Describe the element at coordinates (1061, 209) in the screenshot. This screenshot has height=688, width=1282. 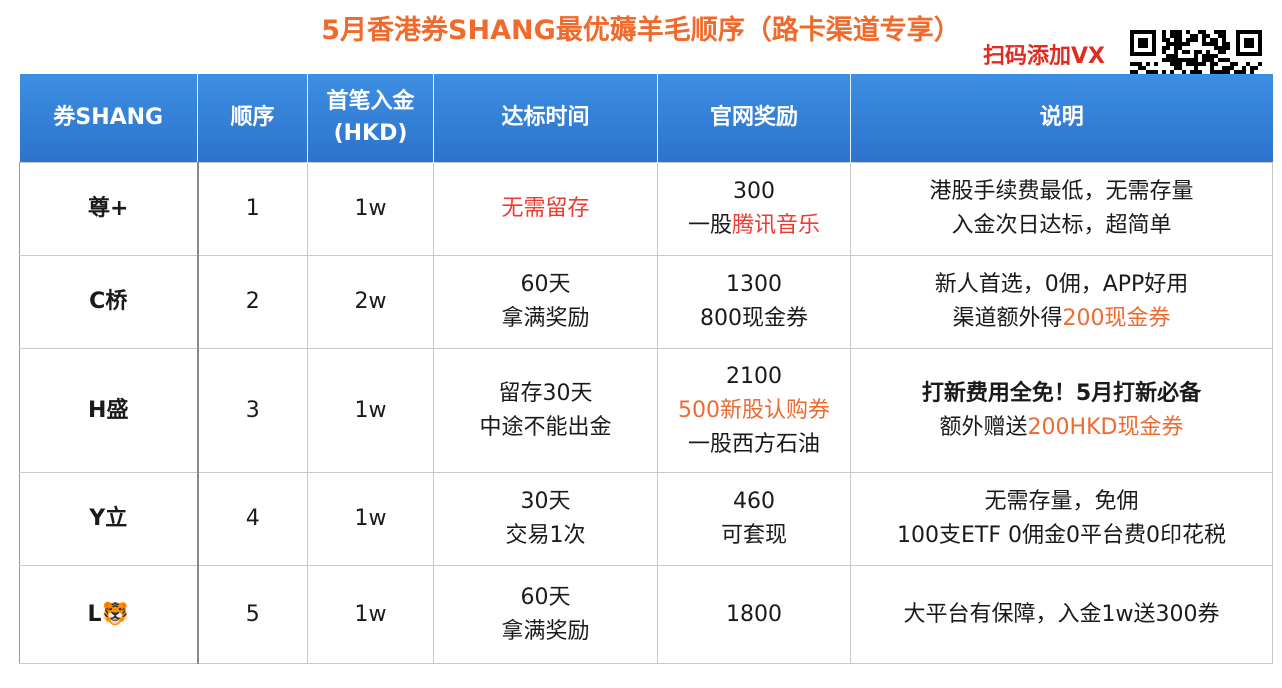
I see `note-cell: 港股手续费最低，无需存量 入金次日达标，超简单` at that location.